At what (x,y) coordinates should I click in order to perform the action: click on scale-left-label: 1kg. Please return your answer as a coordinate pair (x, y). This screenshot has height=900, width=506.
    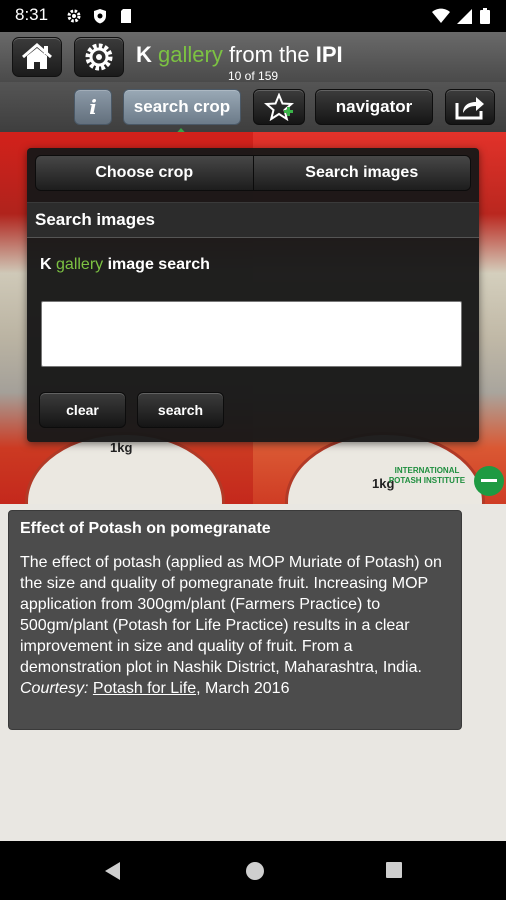
    Looking at the image, I should click on (121, 447).